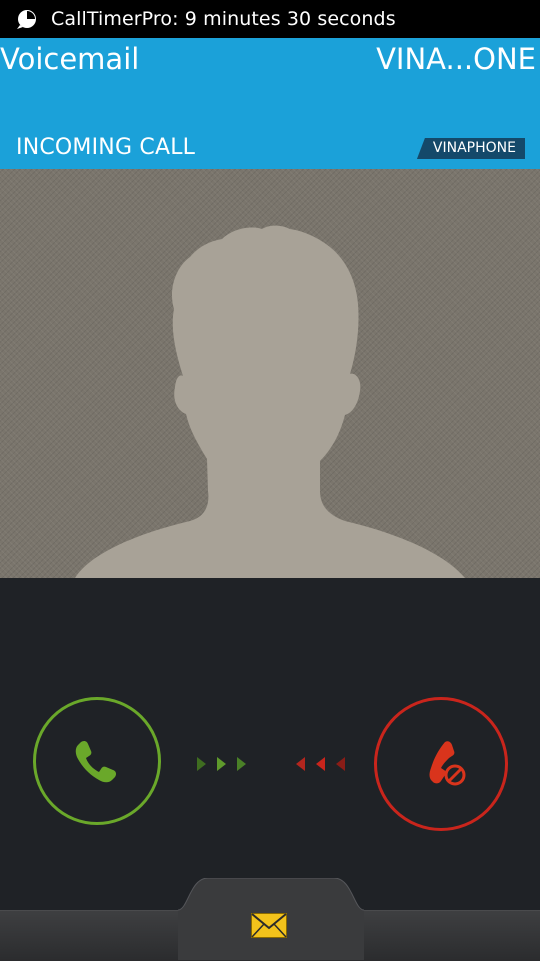 The height and width of the screenshot is (961, 540). Describe the element at coordinates (223, 764) in the screenshot. I see `answer-swipe-arrows` at that location.